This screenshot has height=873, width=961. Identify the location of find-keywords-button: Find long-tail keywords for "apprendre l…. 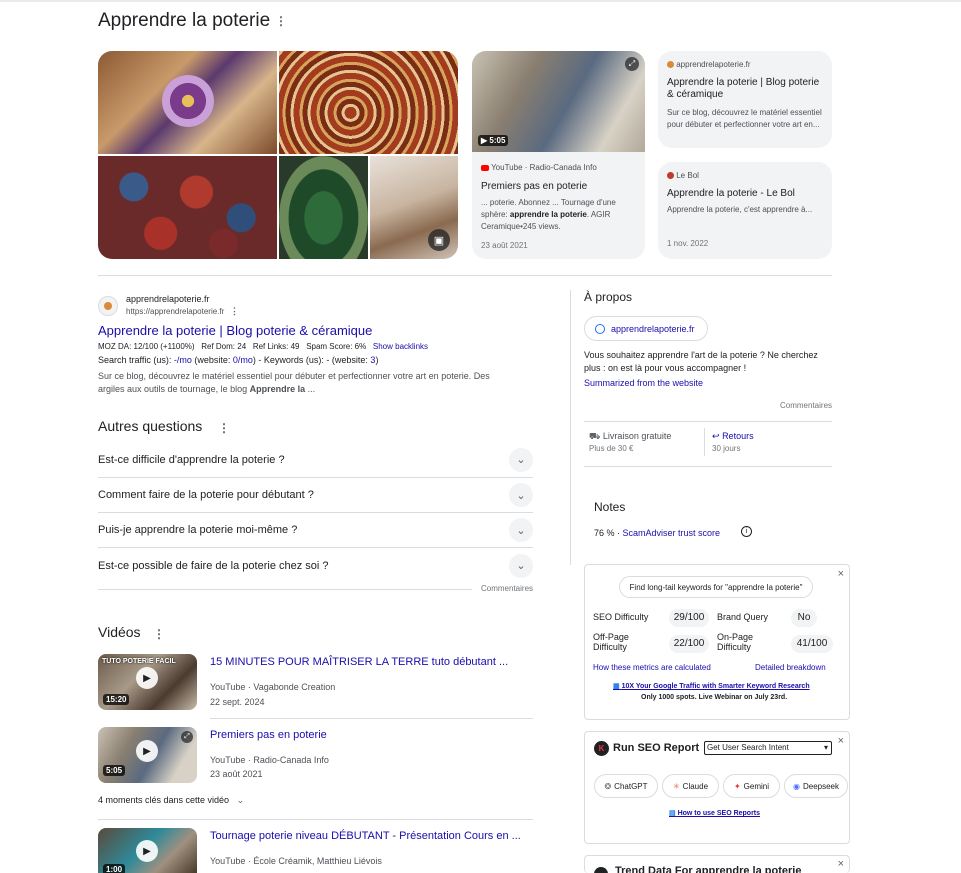
(716, 587).